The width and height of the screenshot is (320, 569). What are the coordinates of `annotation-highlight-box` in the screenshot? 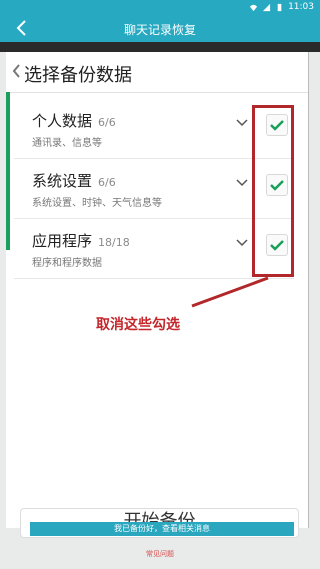 It's located at (273, 191).